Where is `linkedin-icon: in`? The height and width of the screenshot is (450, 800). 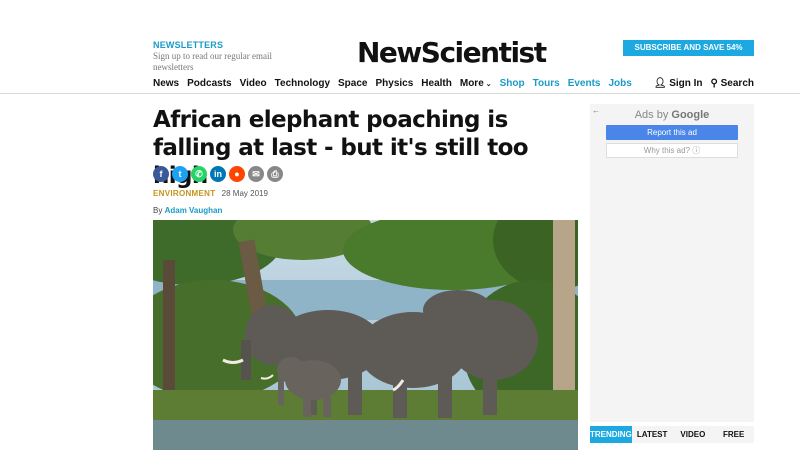
linkedin-icon: in is located at coordinates (218, 174).